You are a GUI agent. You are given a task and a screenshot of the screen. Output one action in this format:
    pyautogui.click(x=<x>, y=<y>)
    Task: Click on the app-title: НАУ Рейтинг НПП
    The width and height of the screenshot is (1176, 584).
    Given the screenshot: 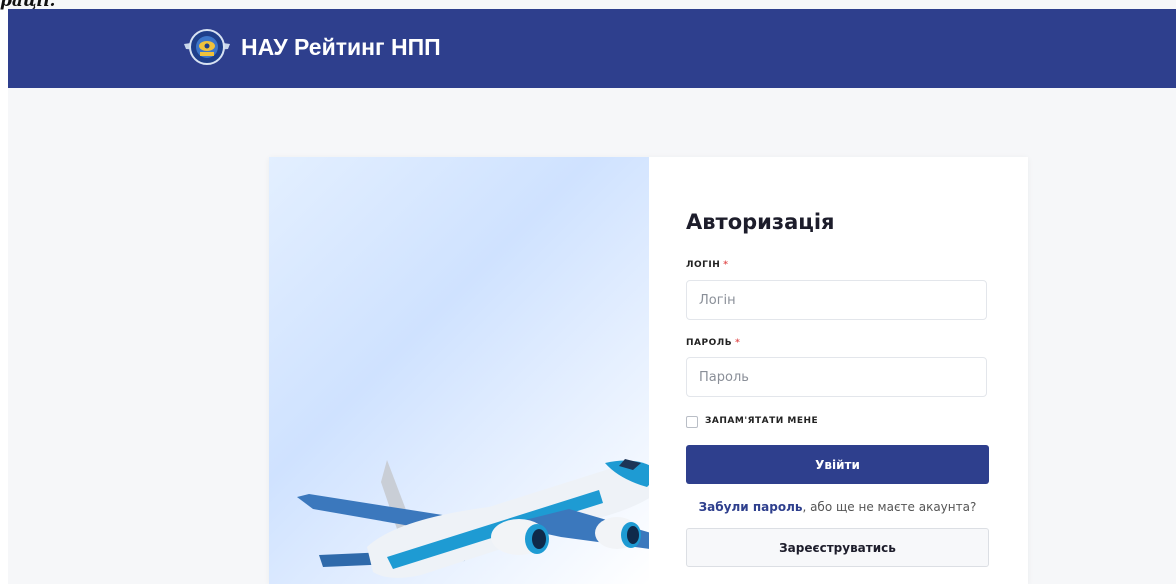 What is the action you would take?
    pyautogui.click(x=341, y=47)
    